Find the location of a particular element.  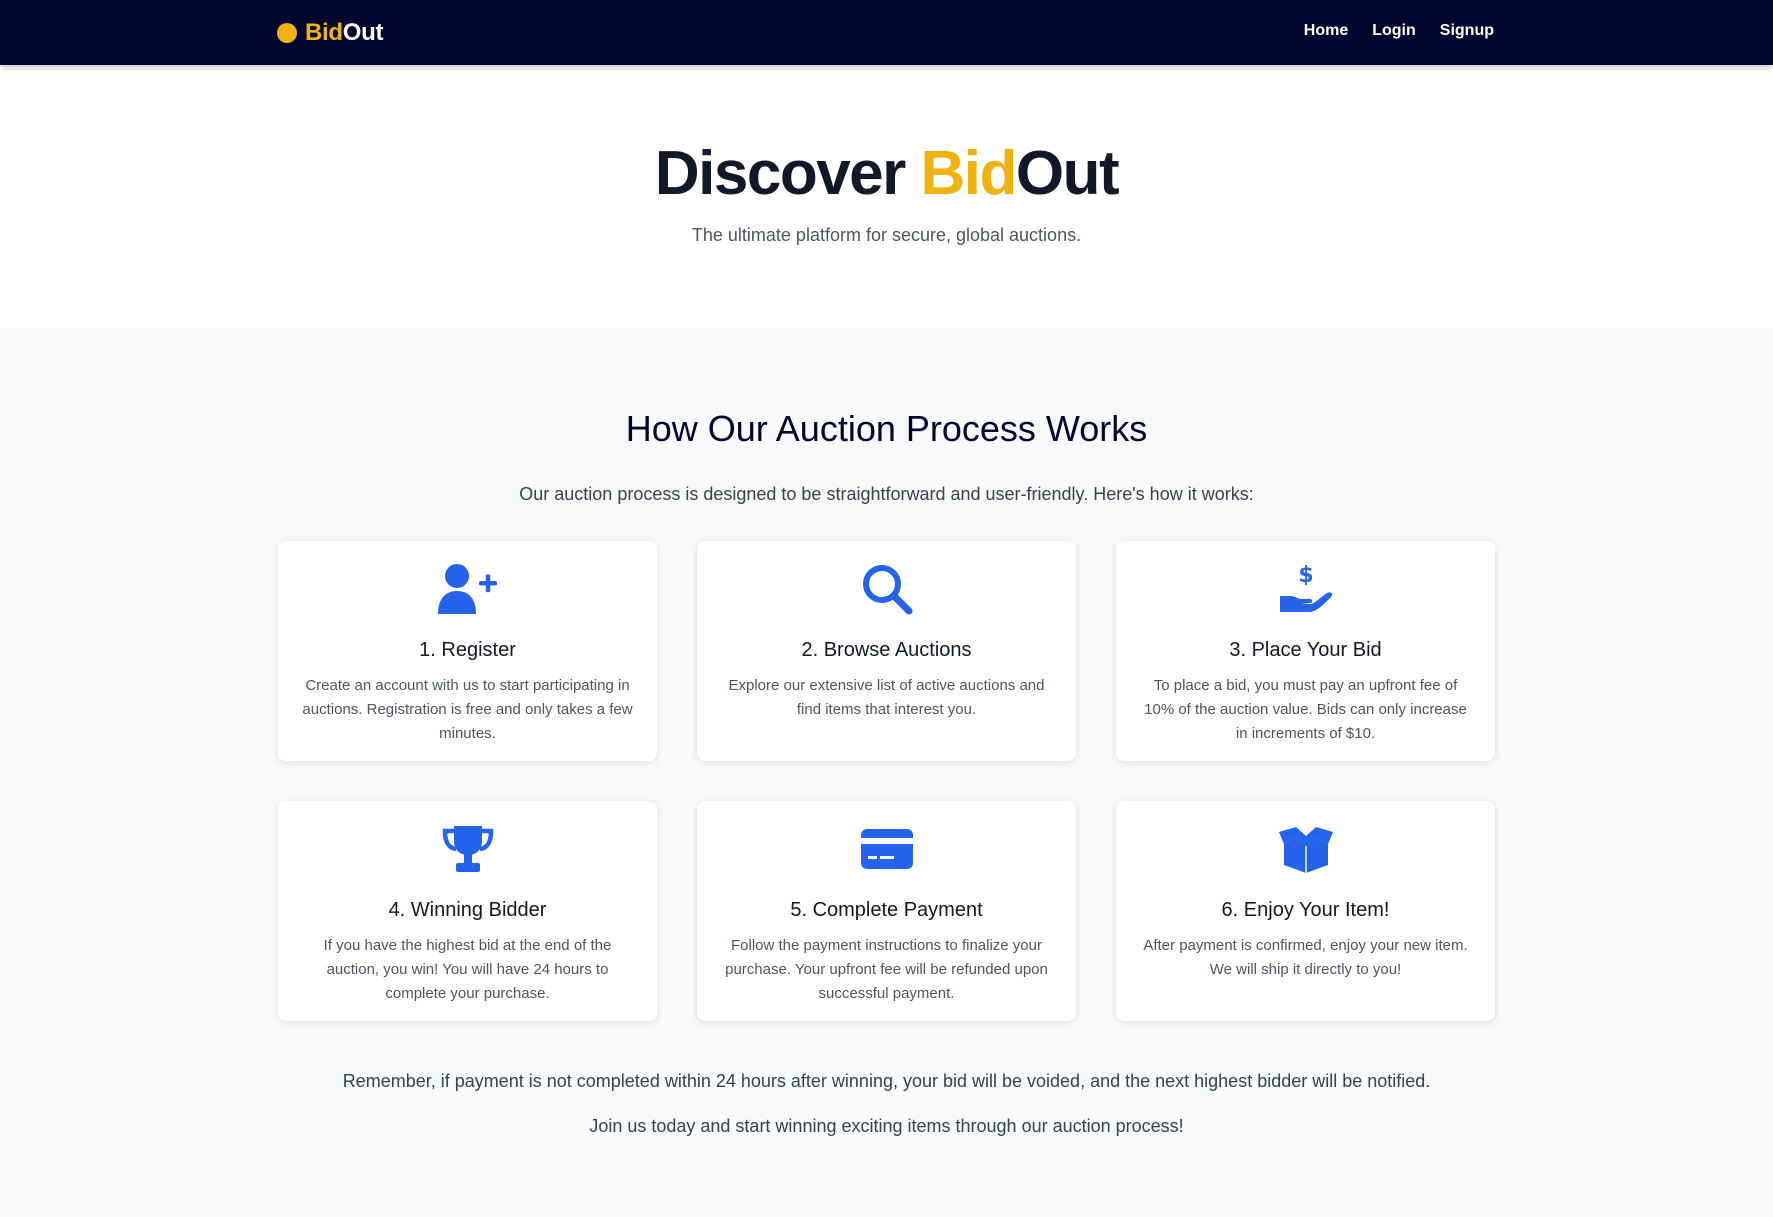

open-box-icon is located at coordinates (1305, 849).